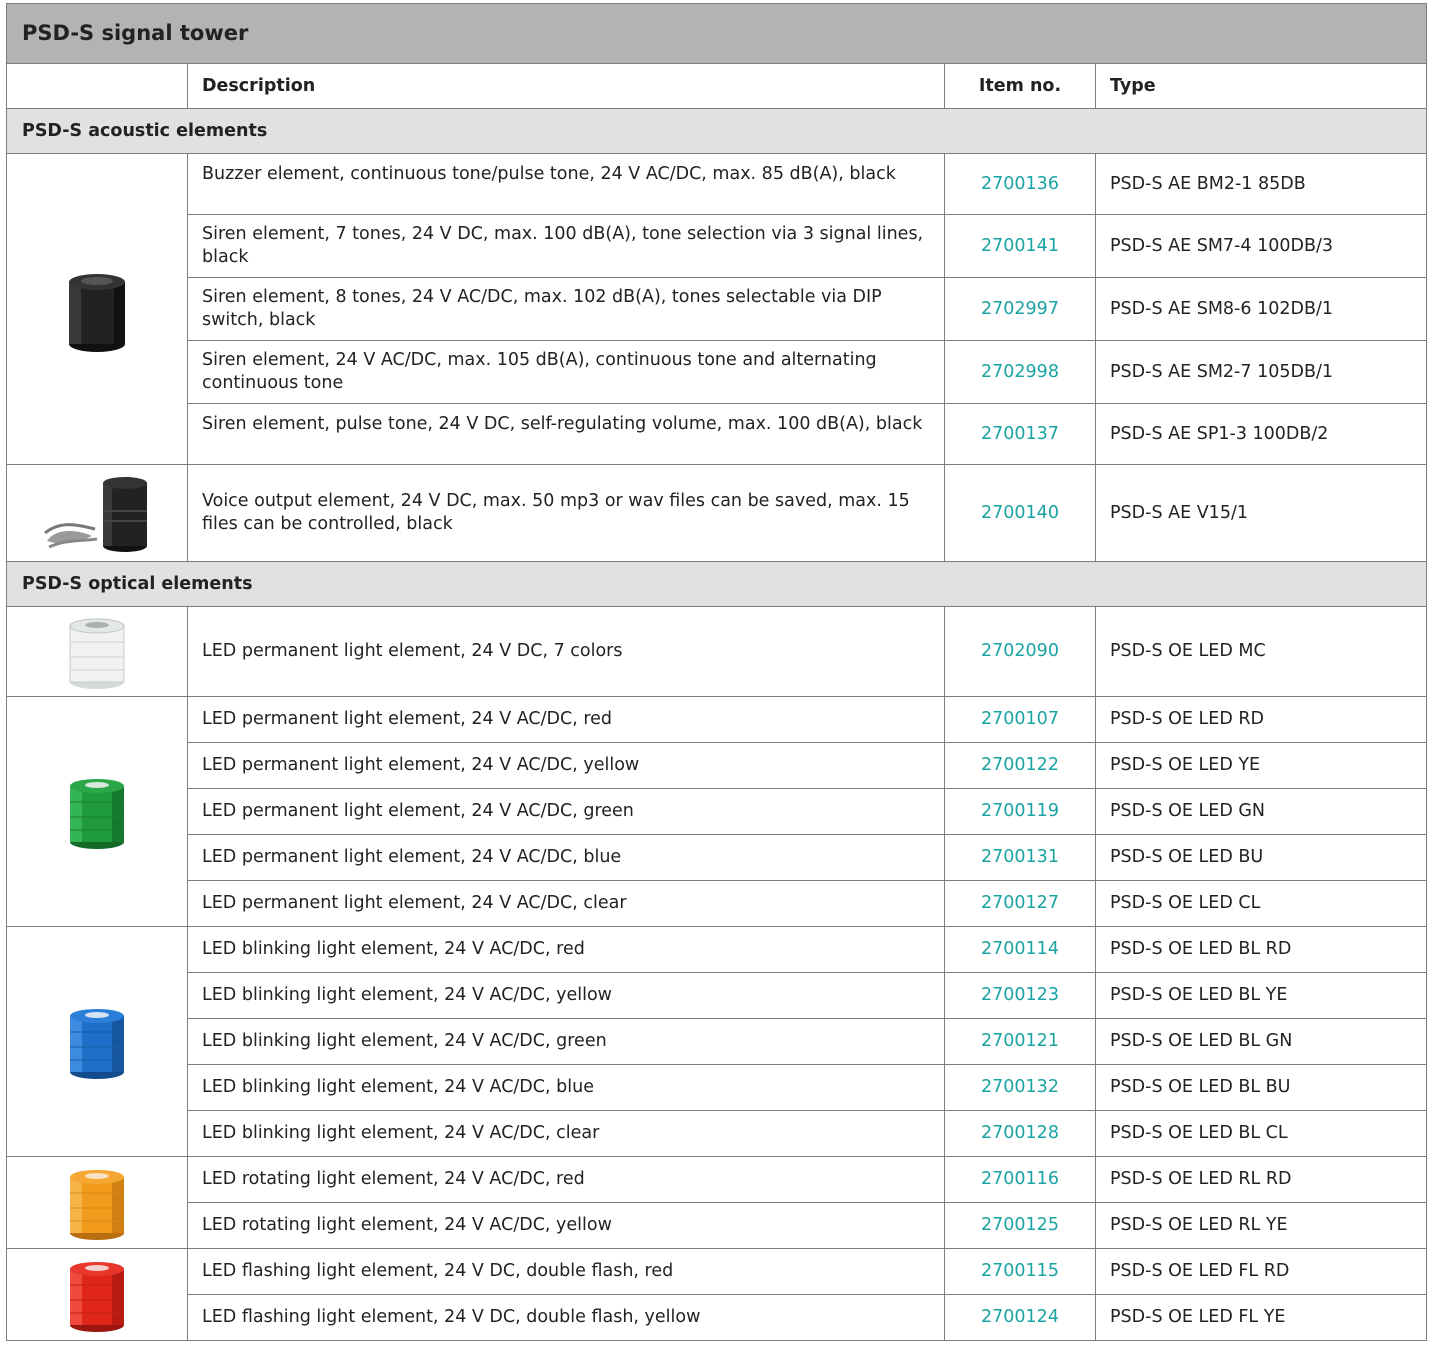  I want to click on row-type: PSD-S OE LED GN, so click(1261, 811).